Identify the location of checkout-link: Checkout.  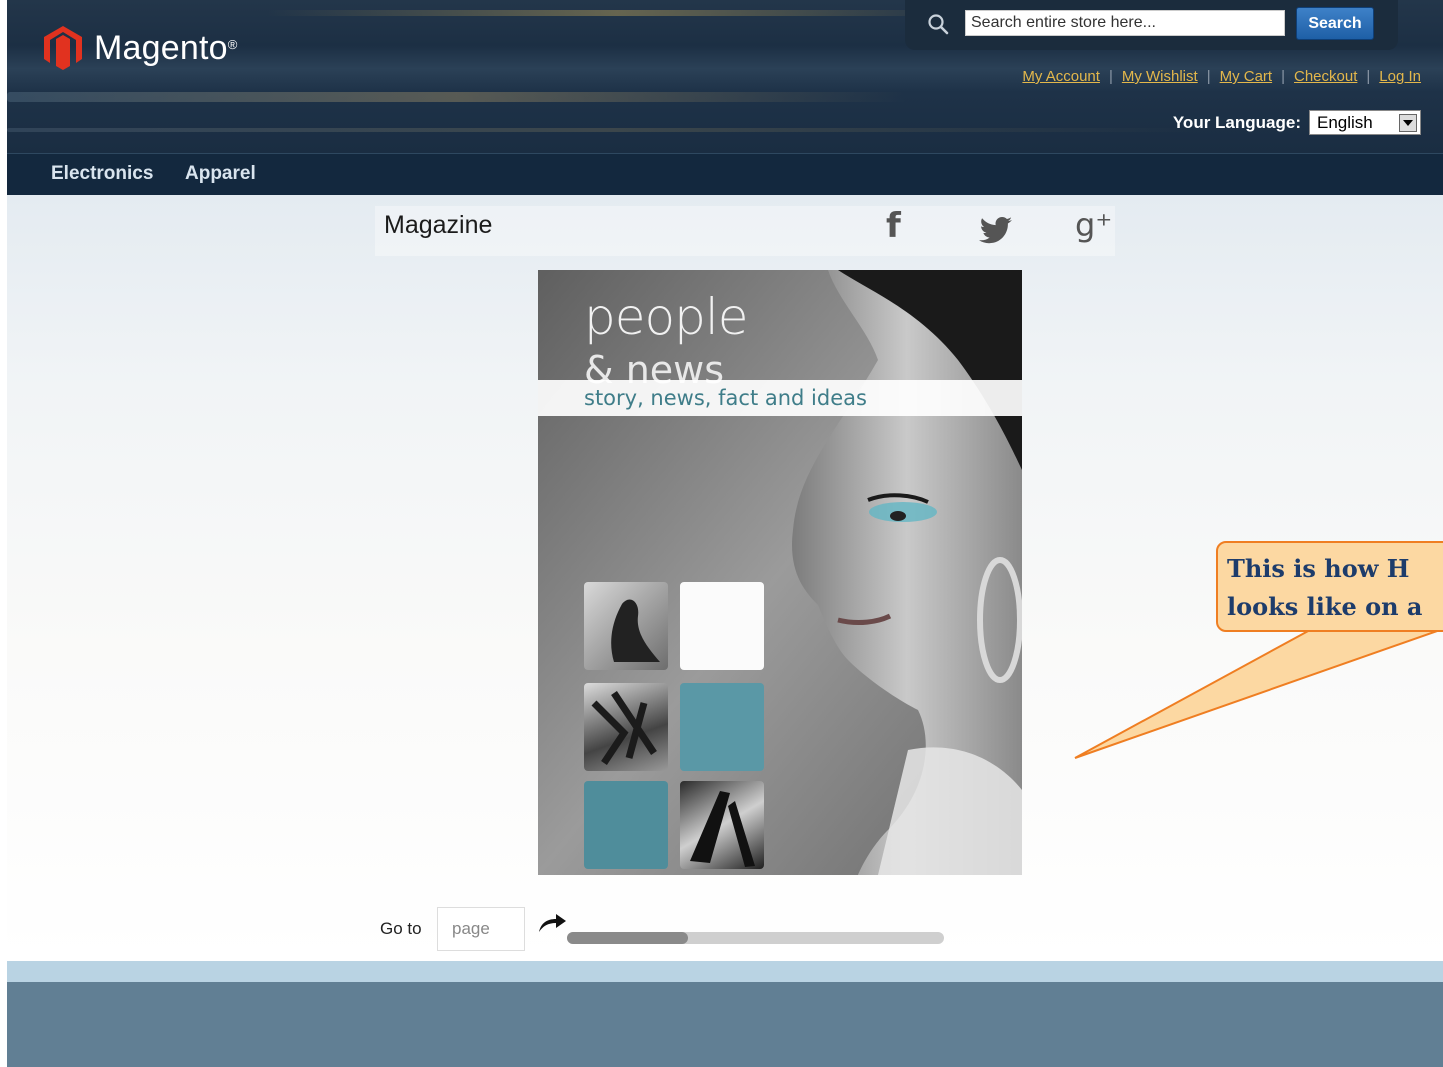
(1325, 76).